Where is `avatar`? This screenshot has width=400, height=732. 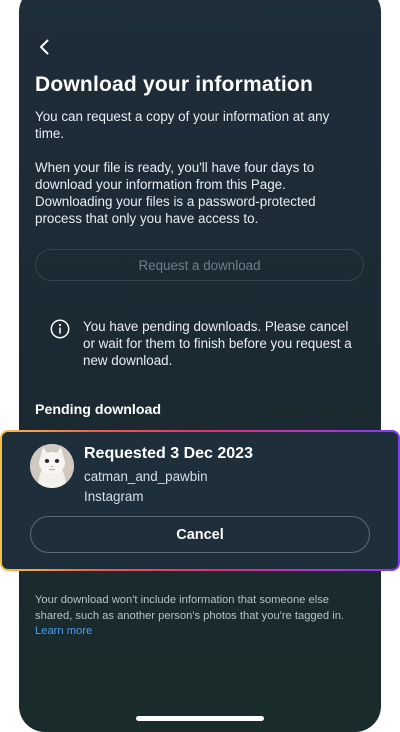
avatar is located at coordinates (52, 466).